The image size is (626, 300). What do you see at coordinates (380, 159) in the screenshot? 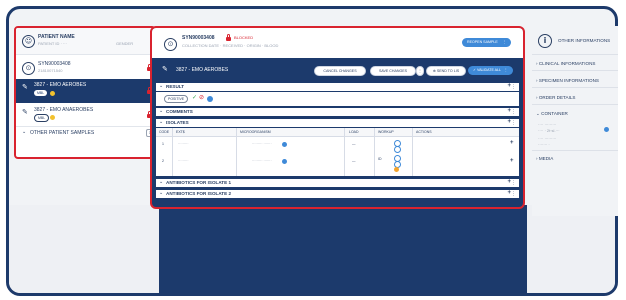
I see `isolate-workup: ID` at bounding box center [380, 159].